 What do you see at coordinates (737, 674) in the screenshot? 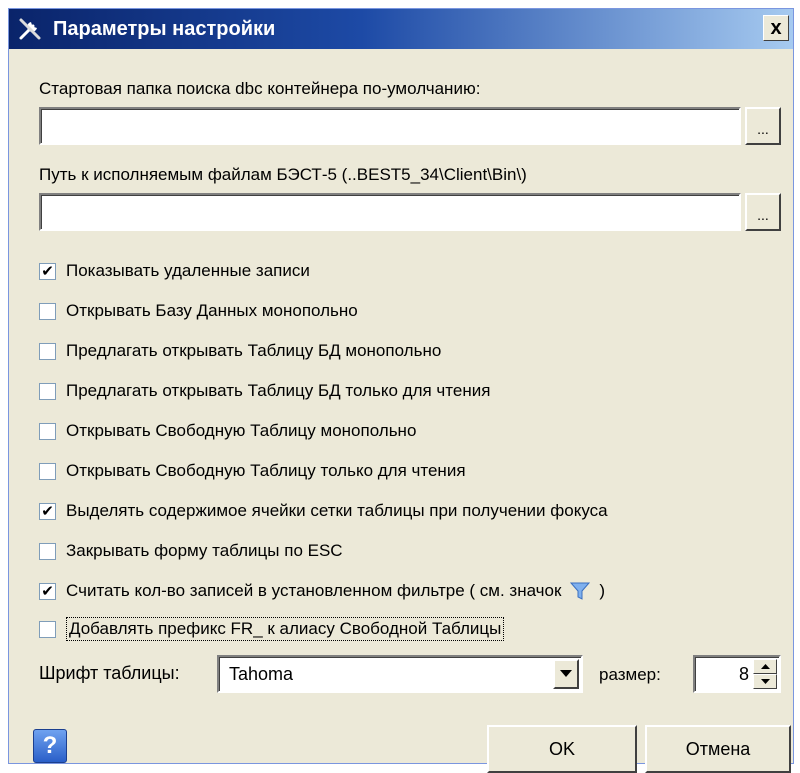
I see `font-size-stepper: 8` at bounding box center [737, 674].